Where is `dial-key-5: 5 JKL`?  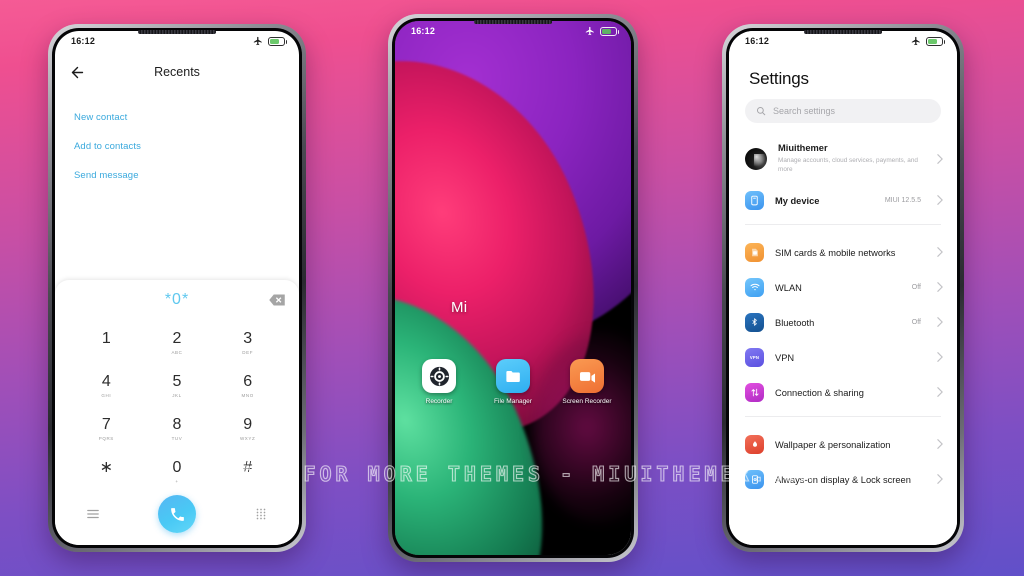
dial-key-5: 5 JKL is located at coordinates (177, 385).